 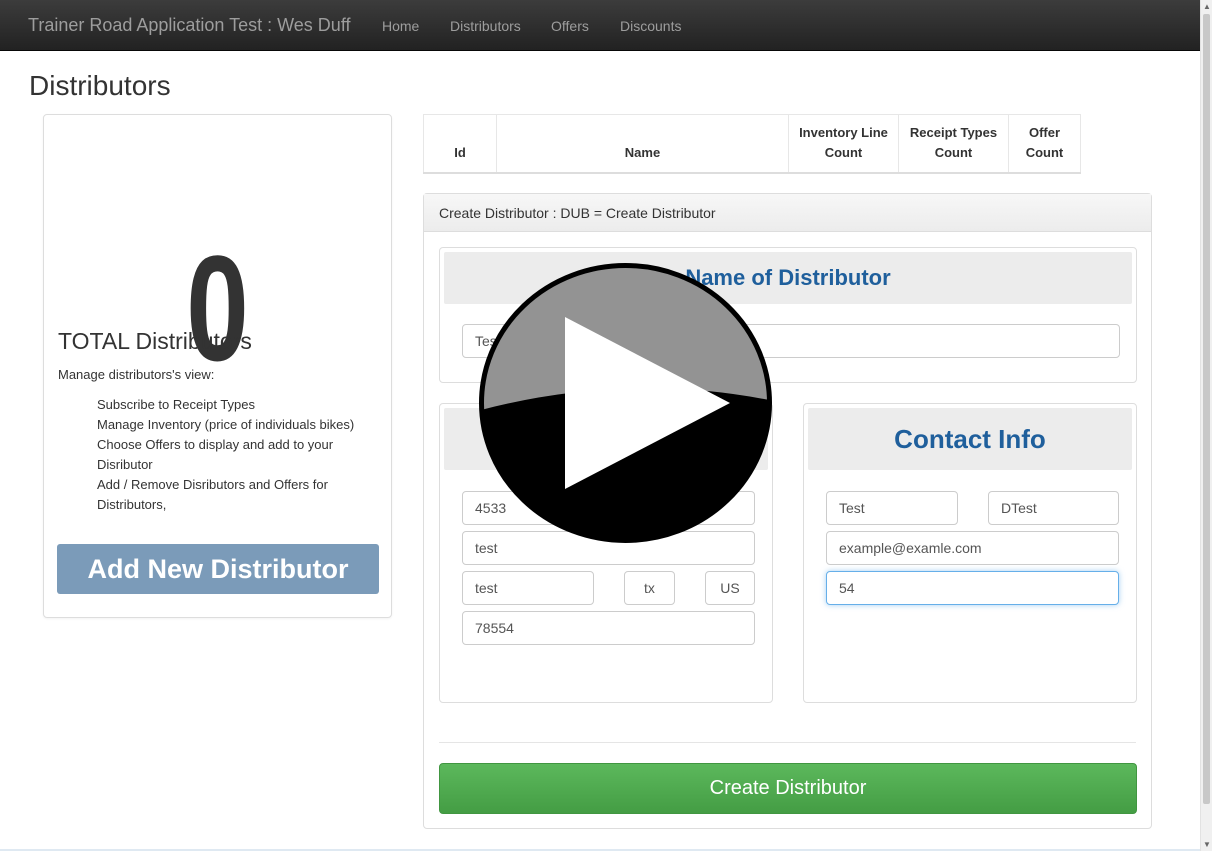 What do you see at coordinates (218, 569) in the screenshot?
I see `add-new-distributor-button: Add New Distributor` at bounding box center [218, 569].